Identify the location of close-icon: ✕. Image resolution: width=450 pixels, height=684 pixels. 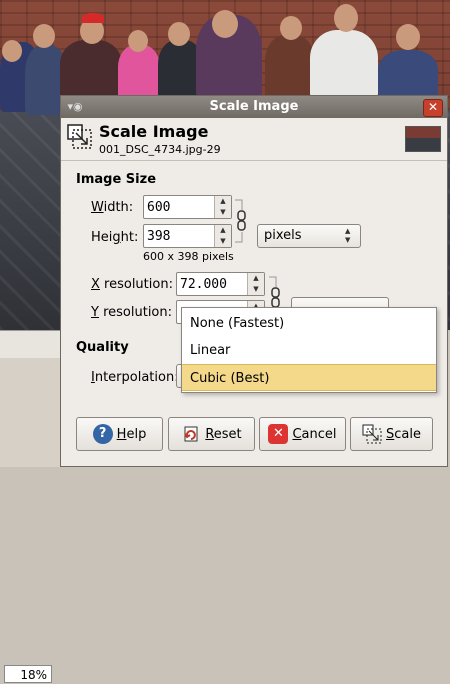
(433, 108).